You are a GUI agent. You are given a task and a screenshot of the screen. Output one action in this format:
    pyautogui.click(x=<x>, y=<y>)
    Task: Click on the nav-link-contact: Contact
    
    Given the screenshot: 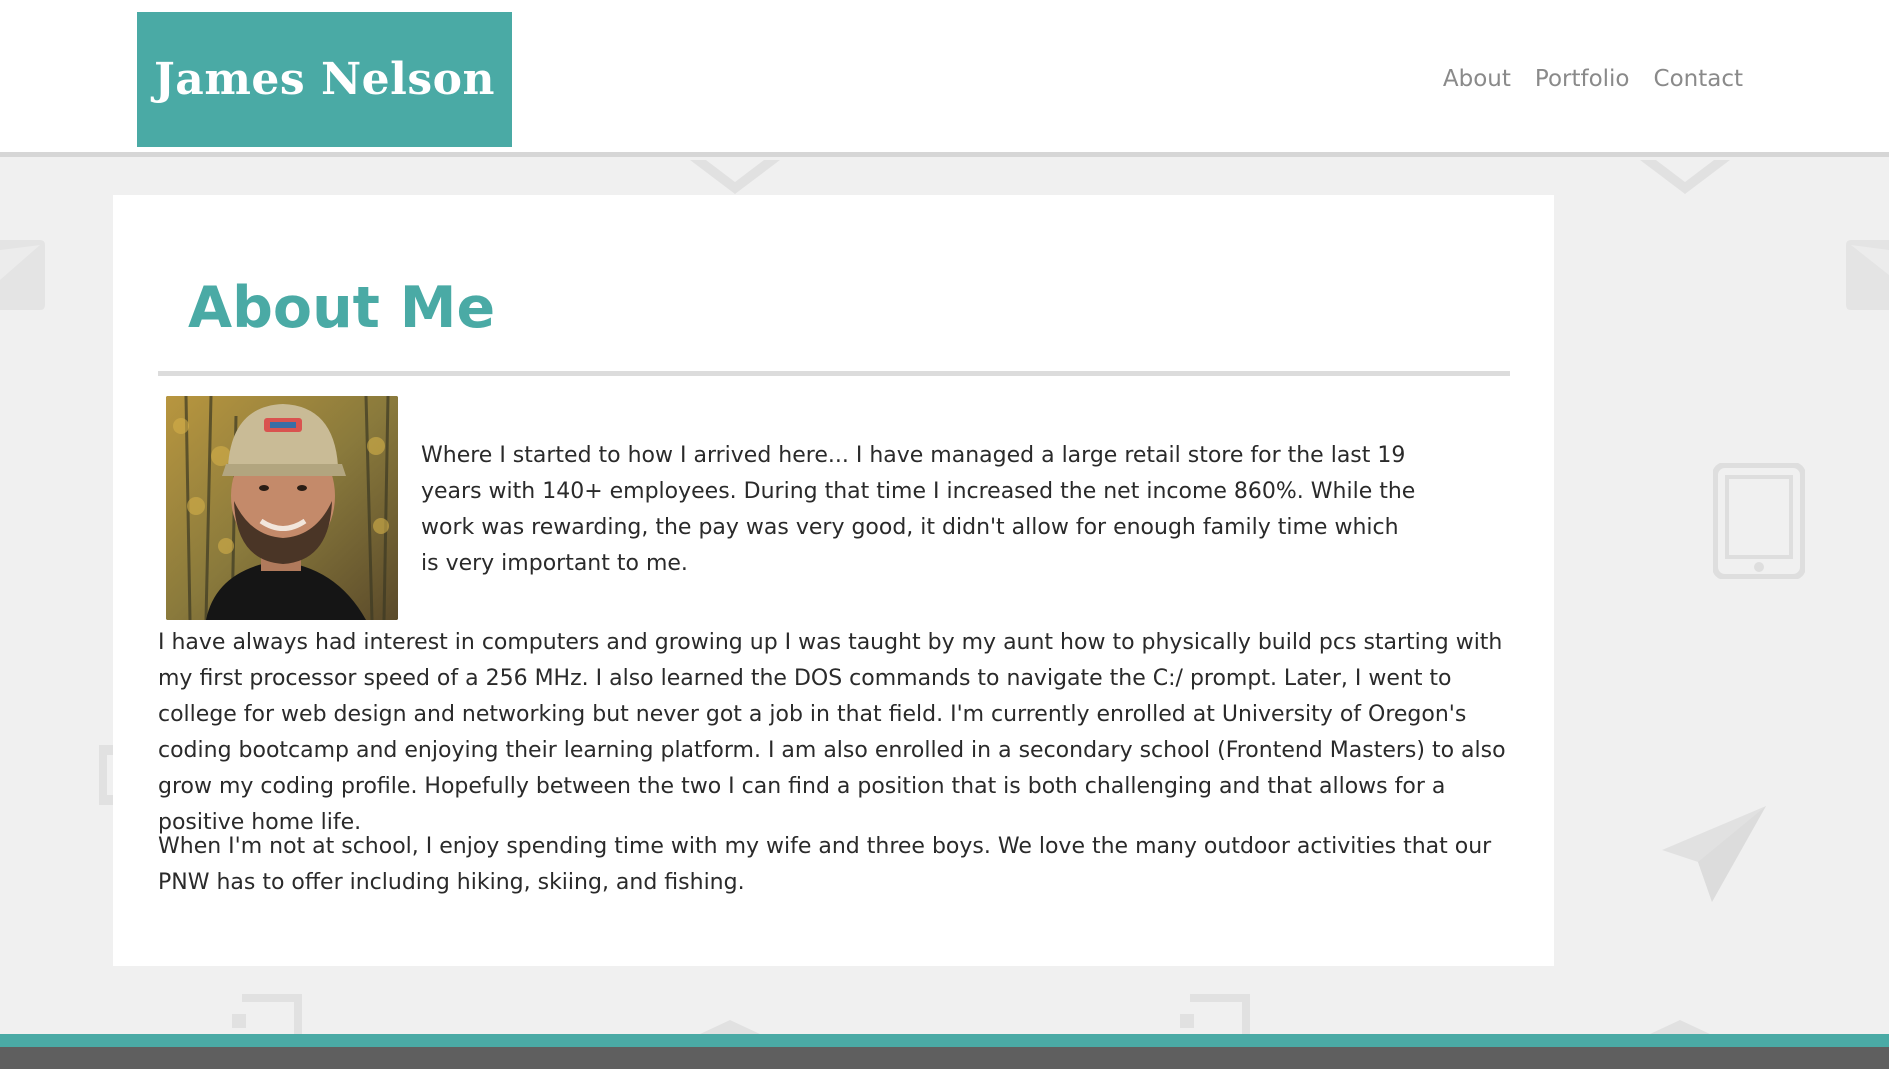 What is the action you would take?
    pyautogui.click(x=1698, y=79)
    